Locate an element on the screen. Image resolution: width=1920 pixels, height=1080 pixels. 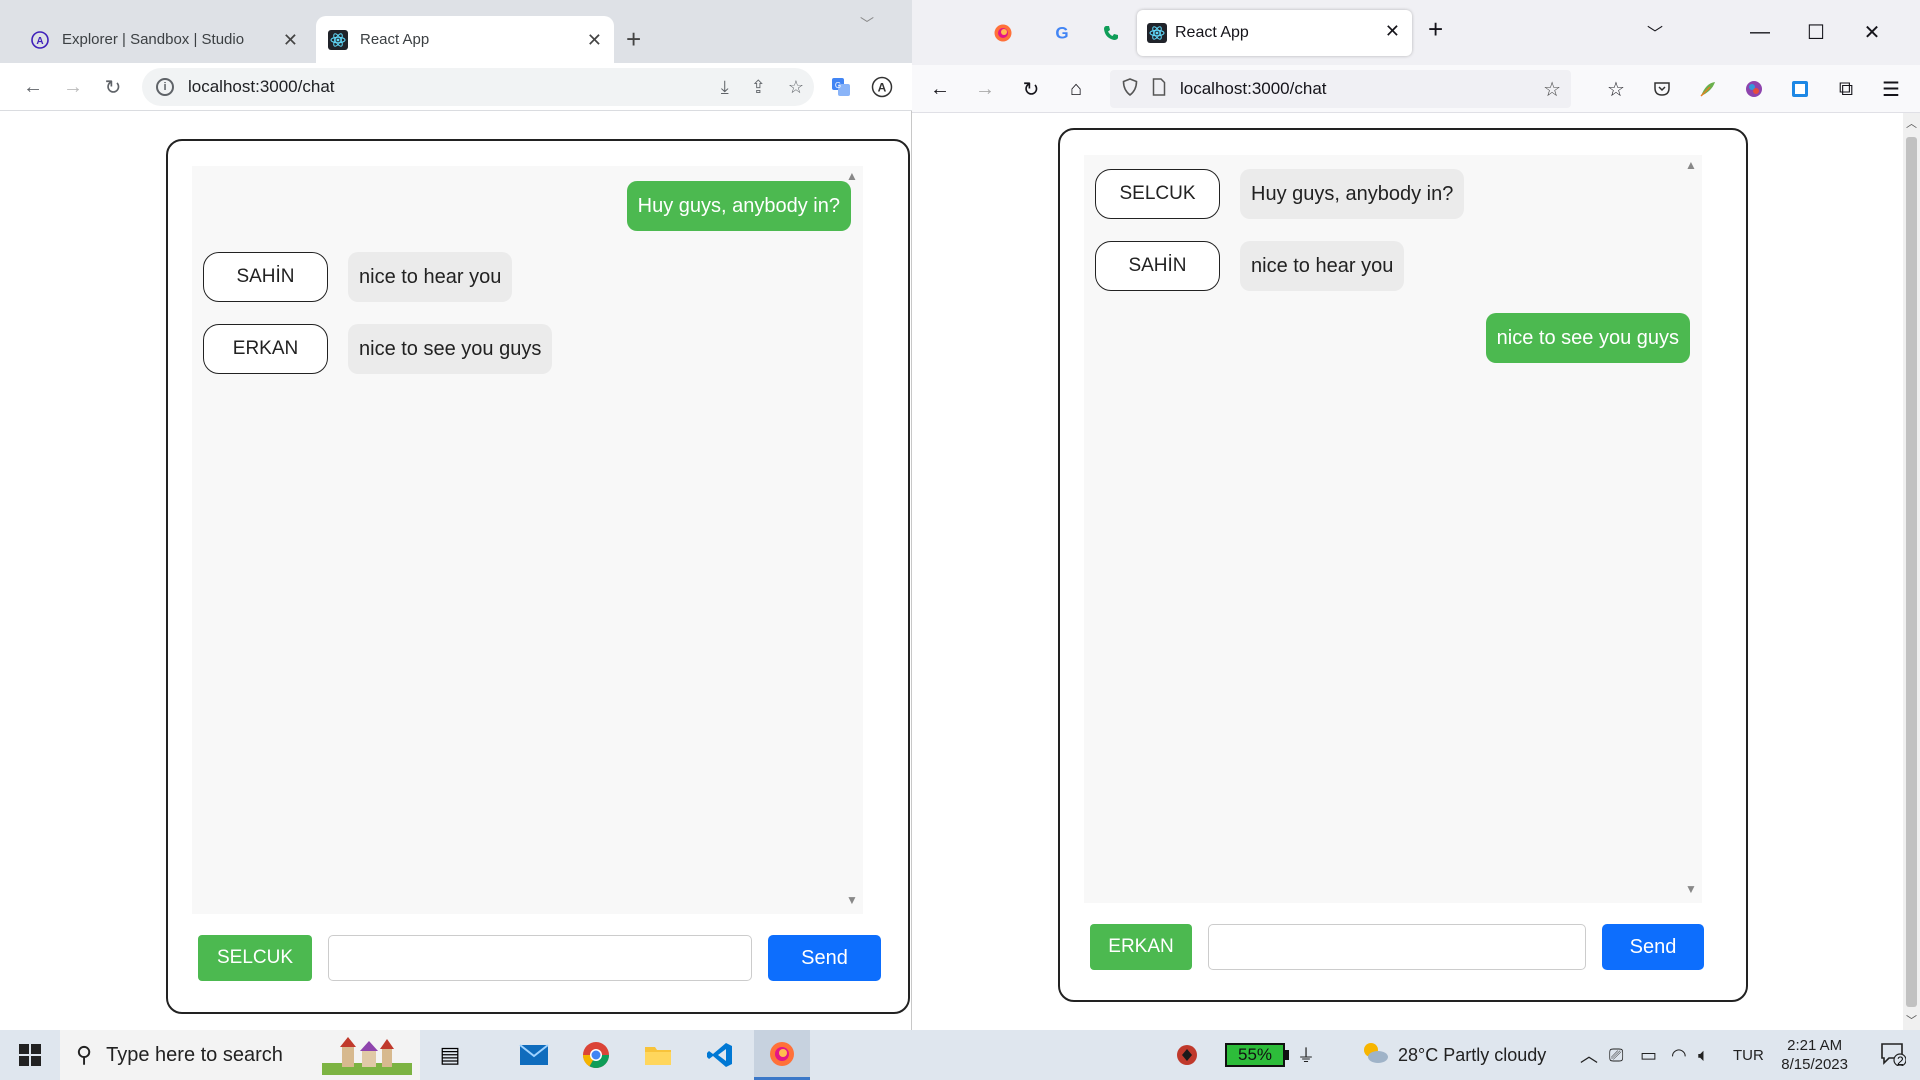
tab-explorer-sandbox: A Explorer | Sandbox | Studio ✕ is located at coordinates (164, 39).